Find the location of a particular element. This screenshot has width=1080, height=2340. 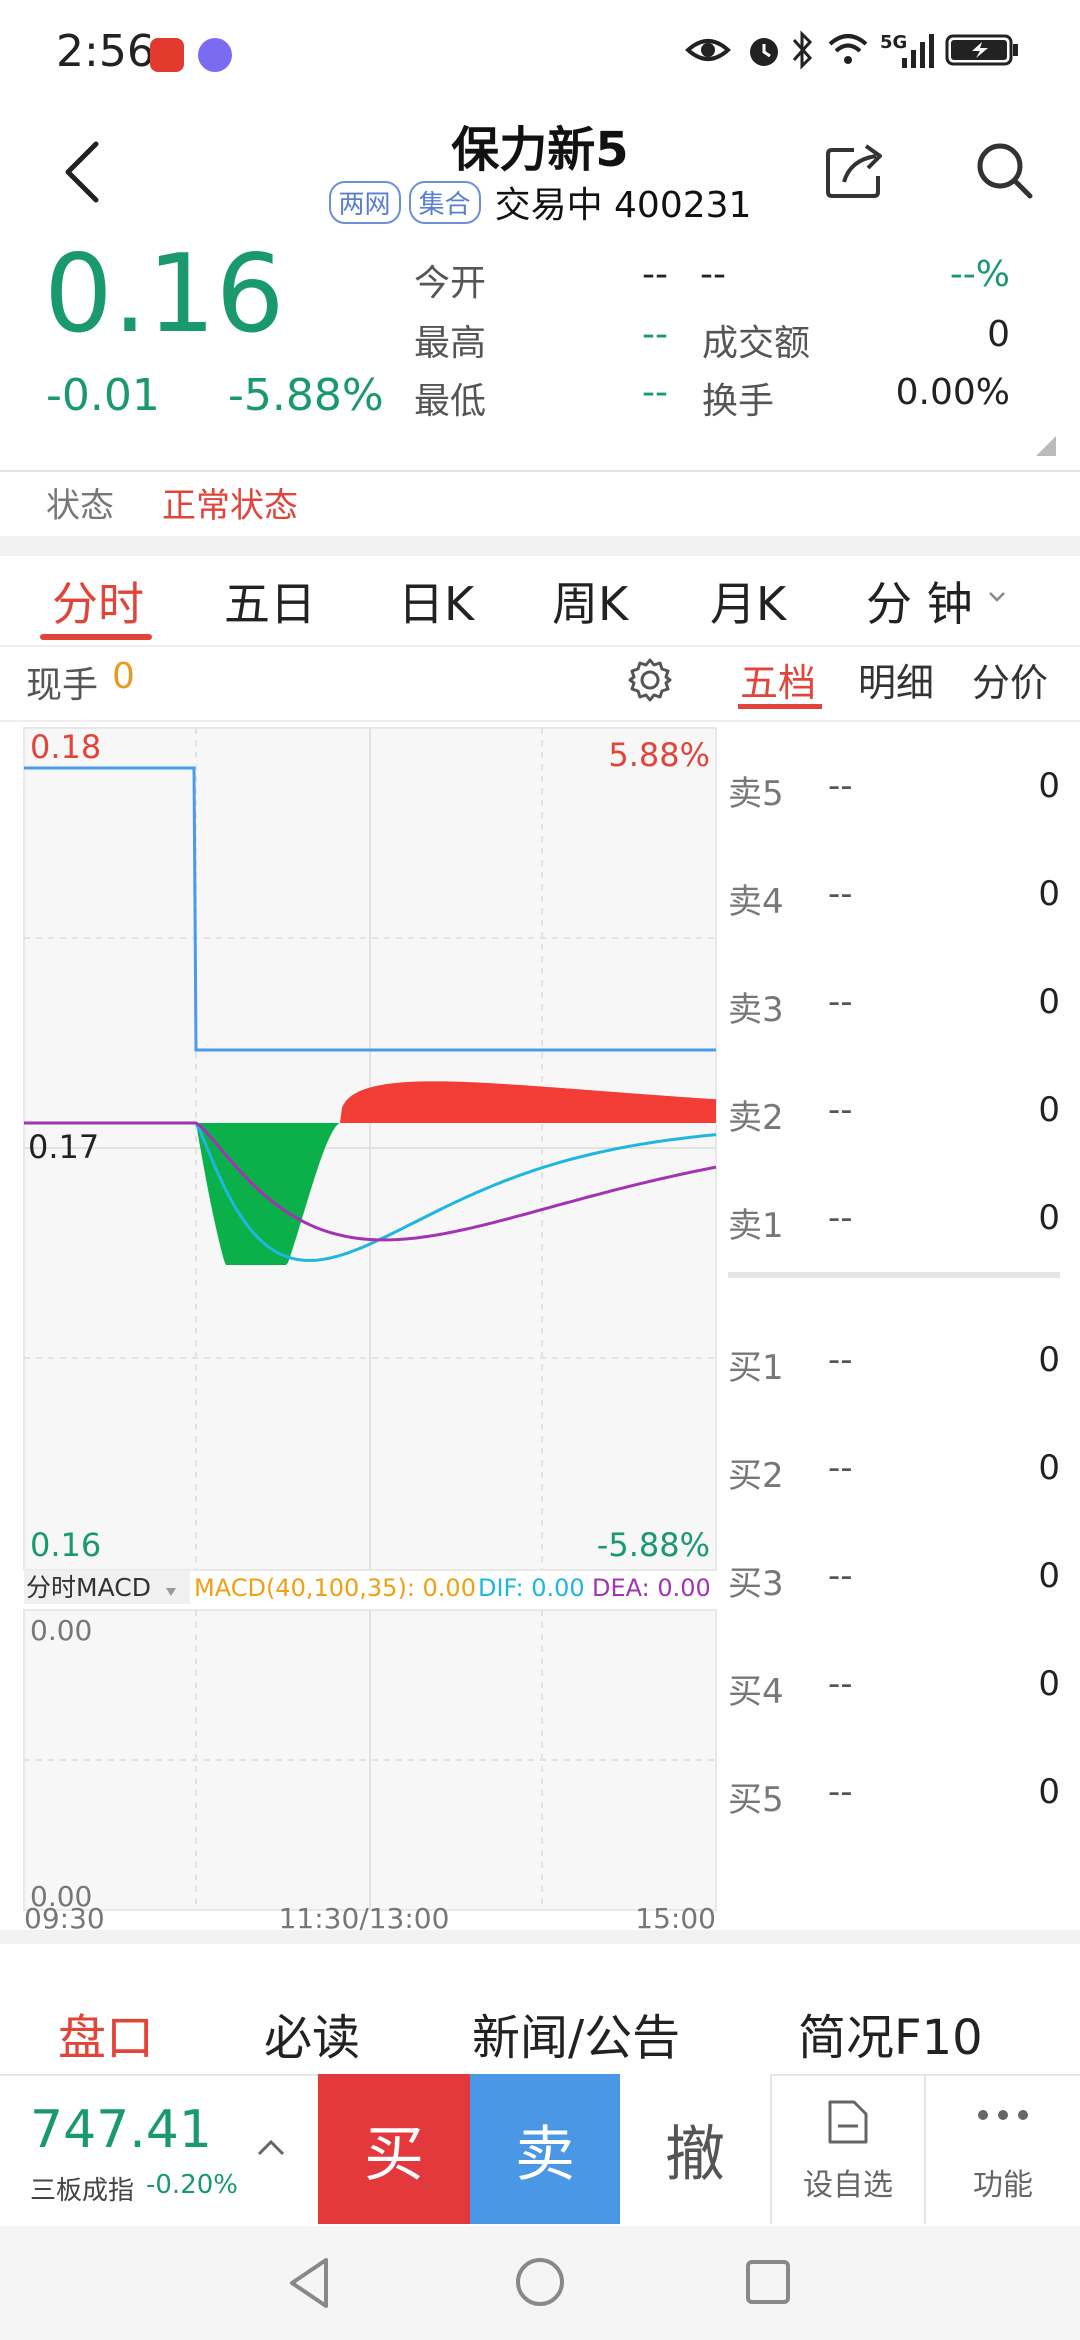

open-label: 今开 is located at coordinates (450, 283).